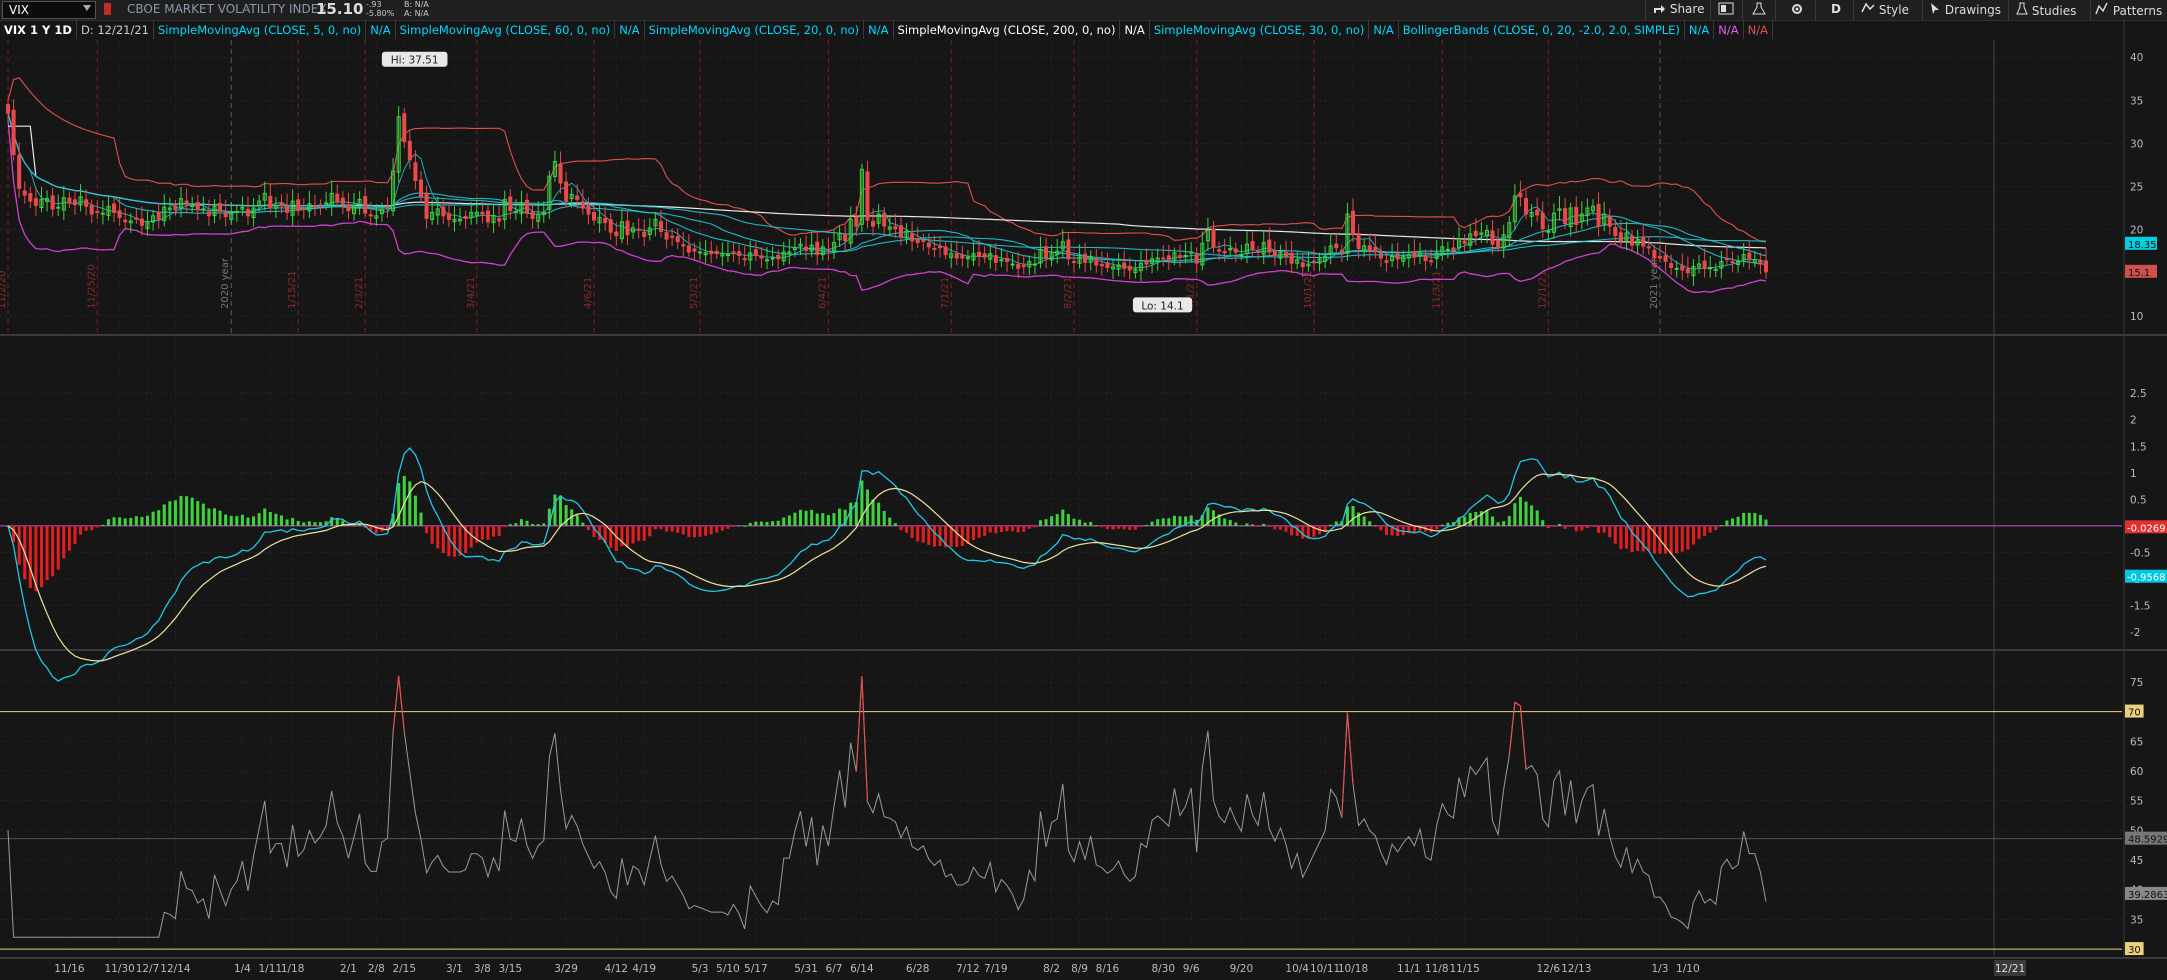  Describe the element at coordinates (1885, 9) in the screenshot. I see `style-button: Style` at that location.